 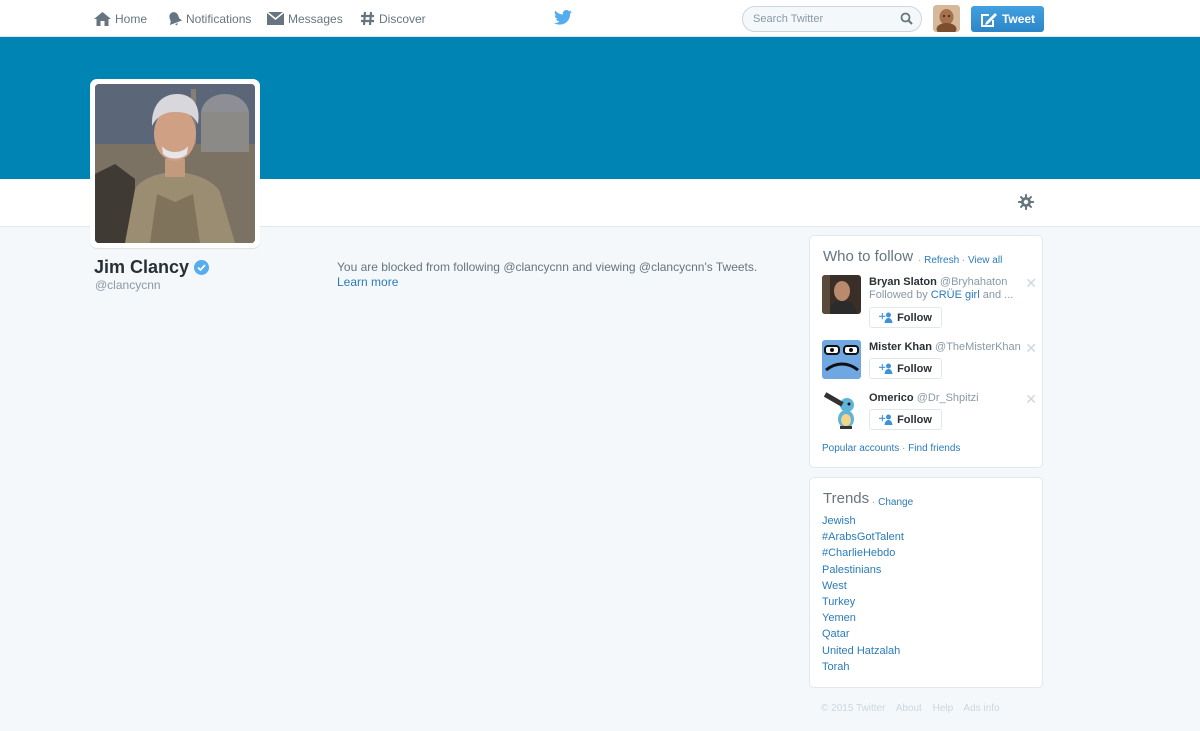 I want to click on site-footer: © 2015 Twitter About Help Ads info, so click(x=914, y=708).